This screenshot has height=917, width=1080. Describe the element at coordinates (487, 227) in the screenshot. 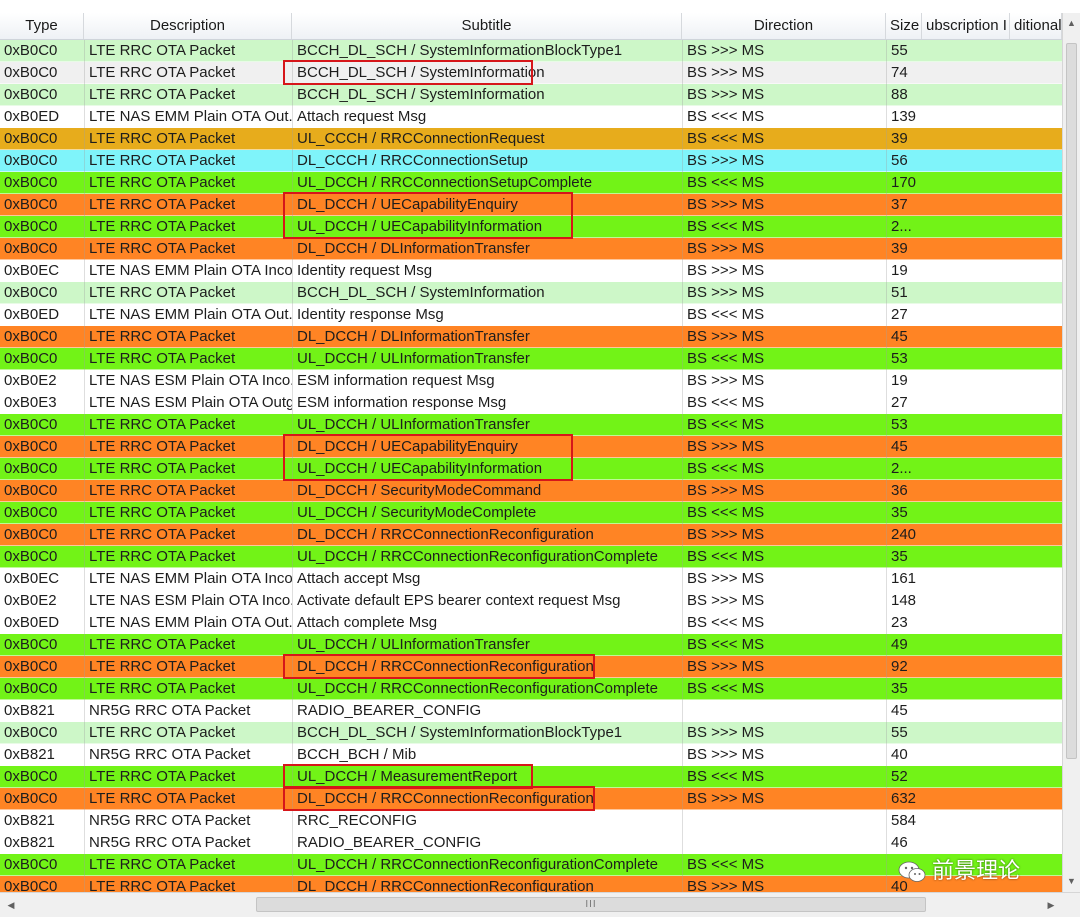

I see `cell-subtitle: UL_DCCH / UECapabilityInformation` at that location.